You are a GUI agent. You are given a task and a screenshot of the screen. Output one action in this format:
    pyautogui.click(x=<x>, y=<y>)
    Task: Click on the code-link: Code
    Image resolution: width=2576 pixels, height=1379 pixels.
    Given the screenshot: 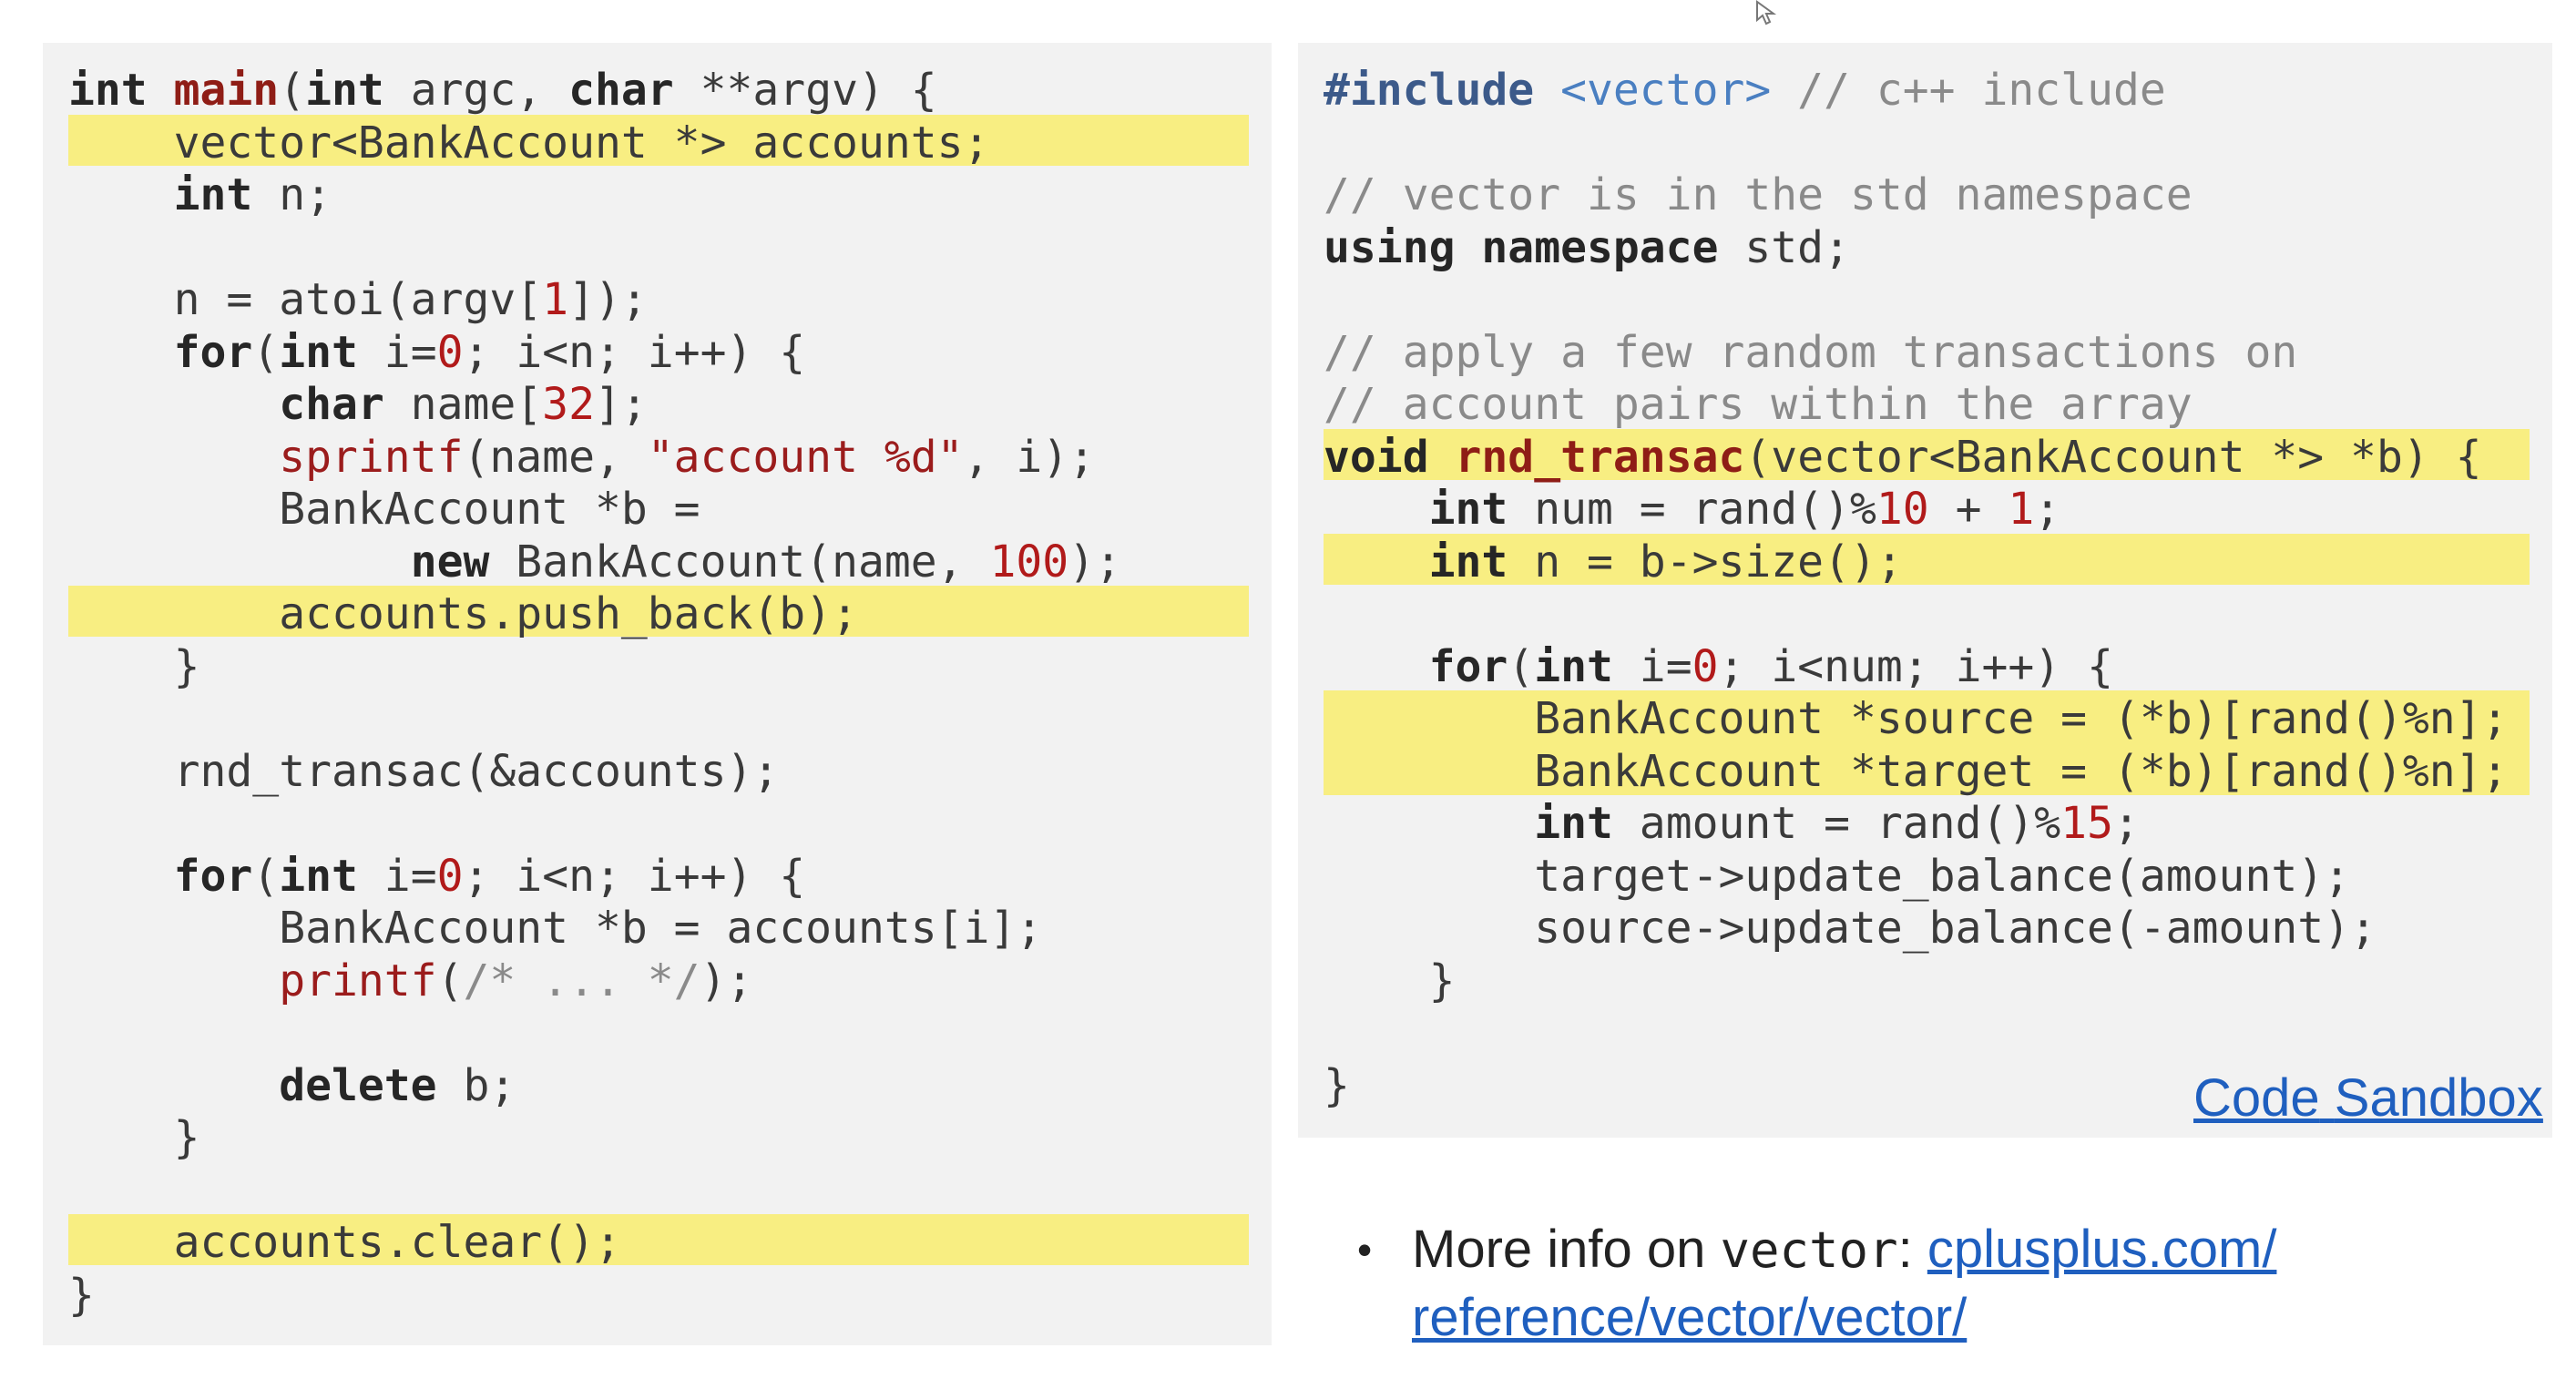 What is the action you would take?
    pyautogui.click(x=2257, y=1098)
    